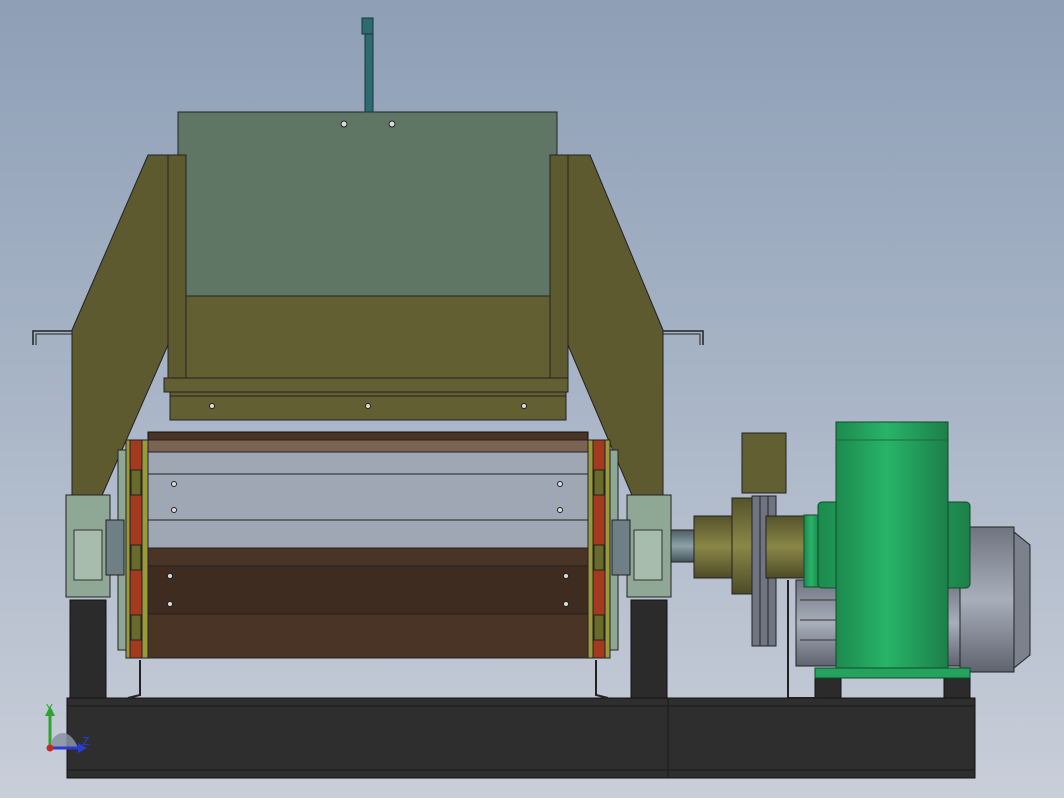 Image resolution: width=1064 pixels, height=798 pixels. Describe the element at coordinates (366, 252) in the screenshot. I see `feed-hopper` at that location.